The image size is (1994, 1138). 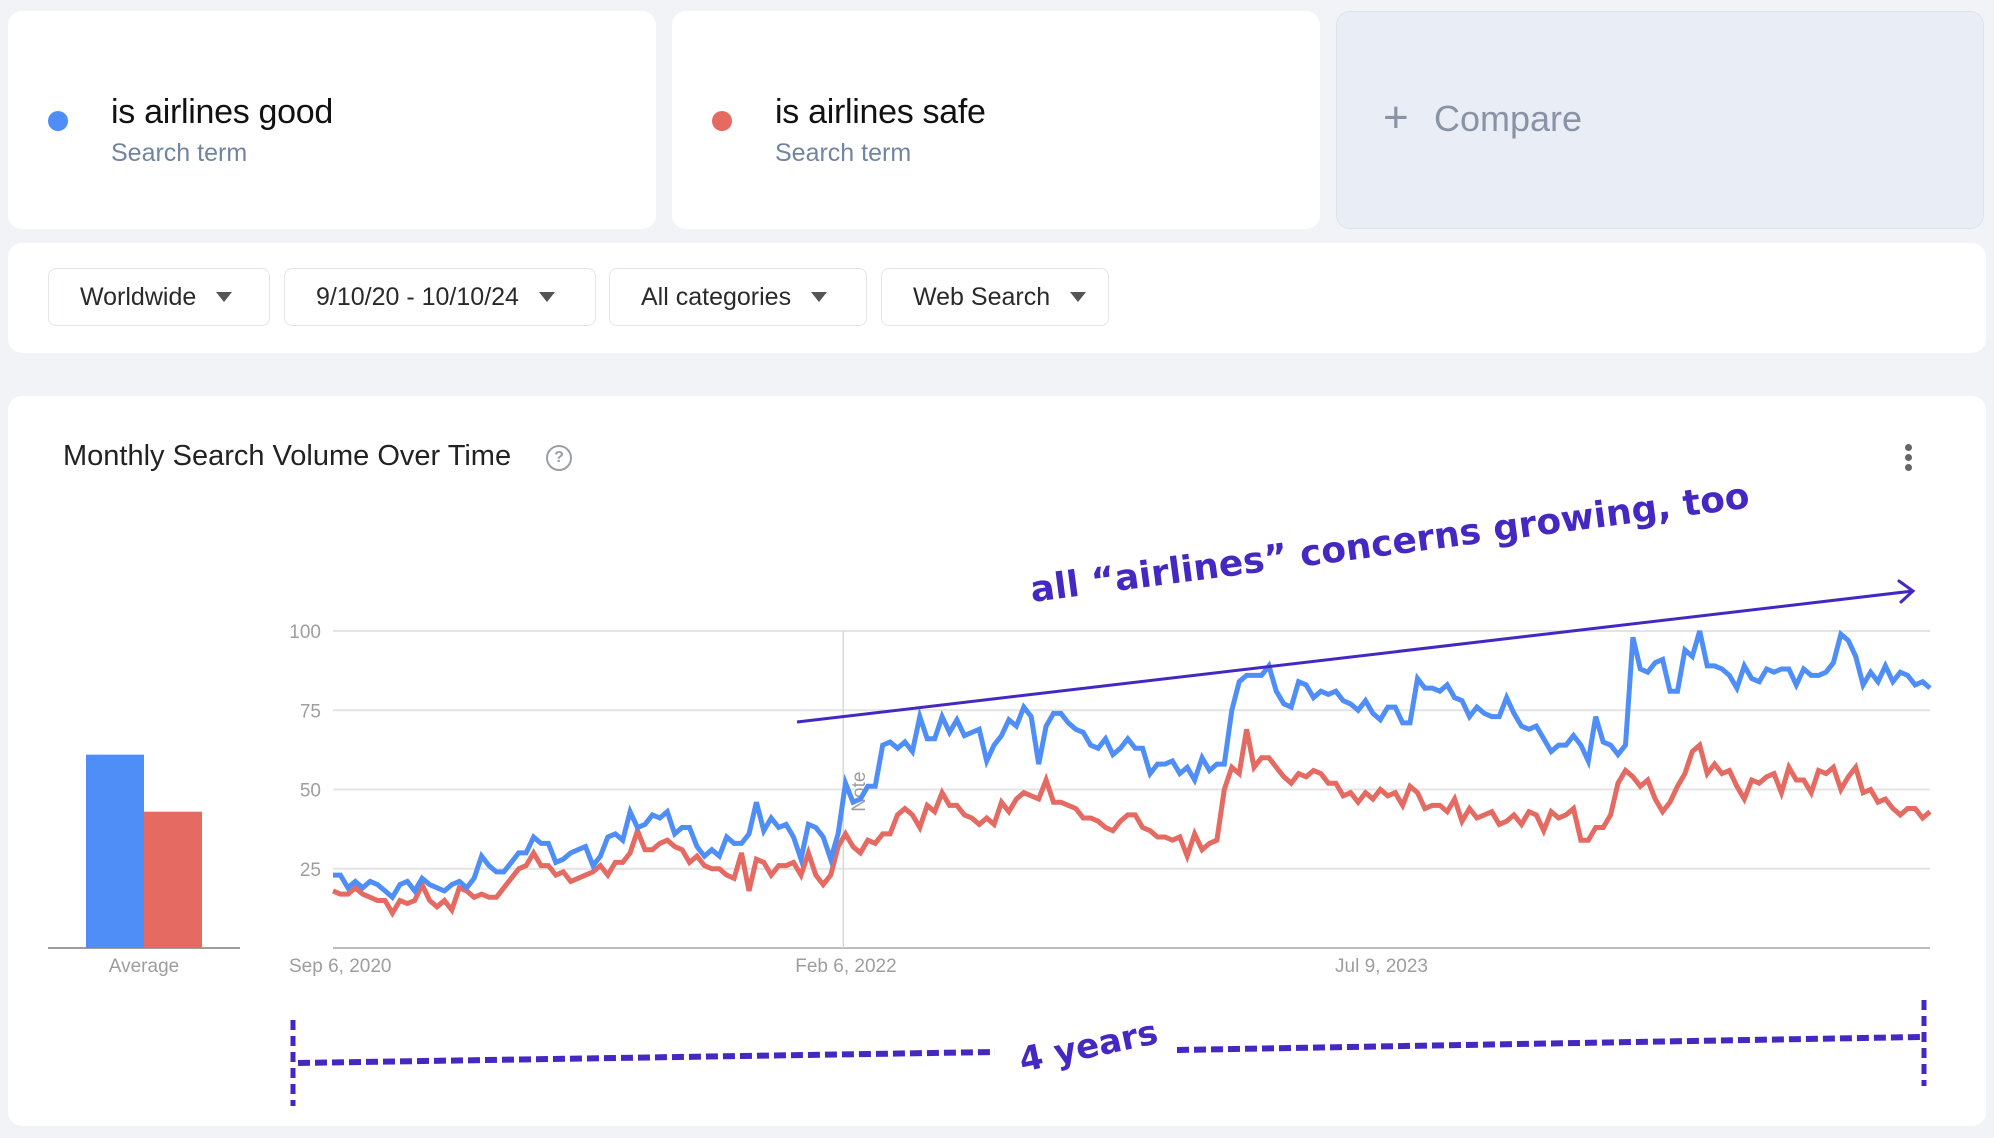 I want to click on average-bar-safe, so click(x=173, y=879).